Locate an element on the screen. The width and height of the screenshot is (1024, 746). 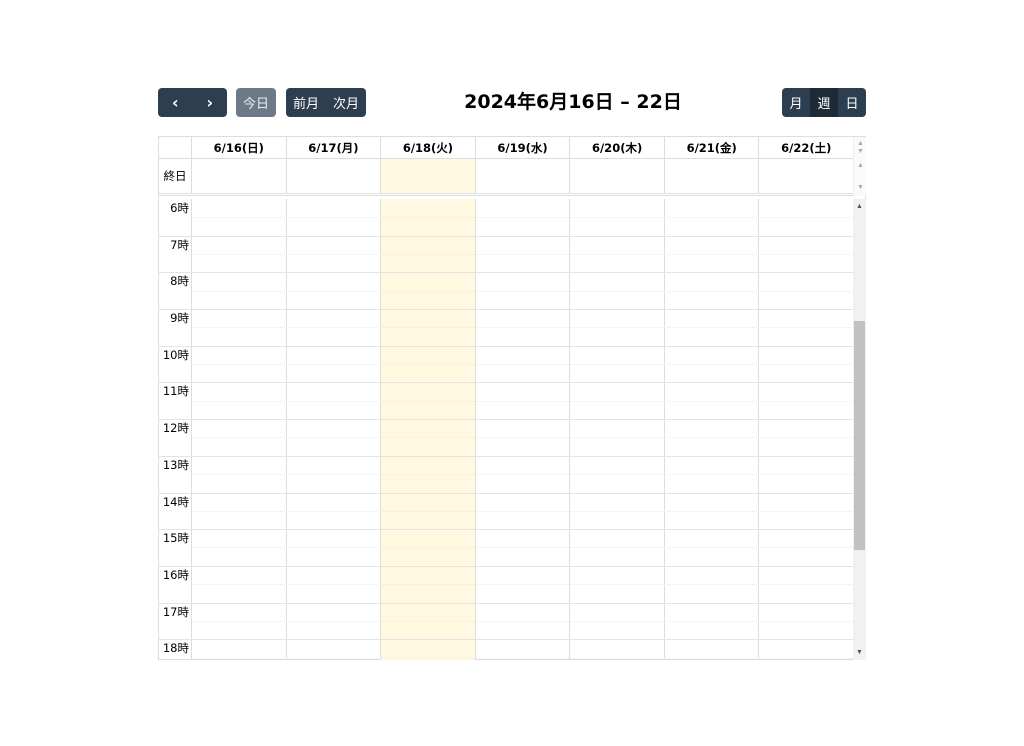
hour-label: 11時 is located at coordinates (175, 391).